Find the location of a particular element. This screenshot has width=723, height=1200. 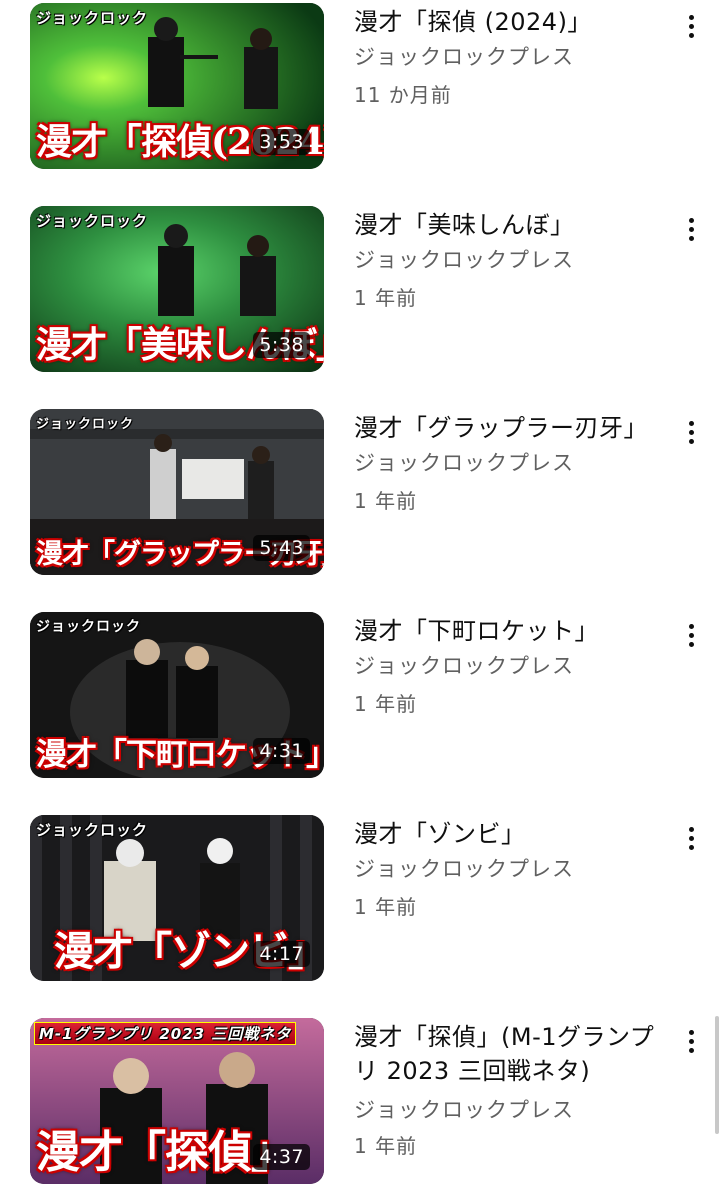

video-title: 漫才「ゾンビ」 is located at coordinates (515, 834).